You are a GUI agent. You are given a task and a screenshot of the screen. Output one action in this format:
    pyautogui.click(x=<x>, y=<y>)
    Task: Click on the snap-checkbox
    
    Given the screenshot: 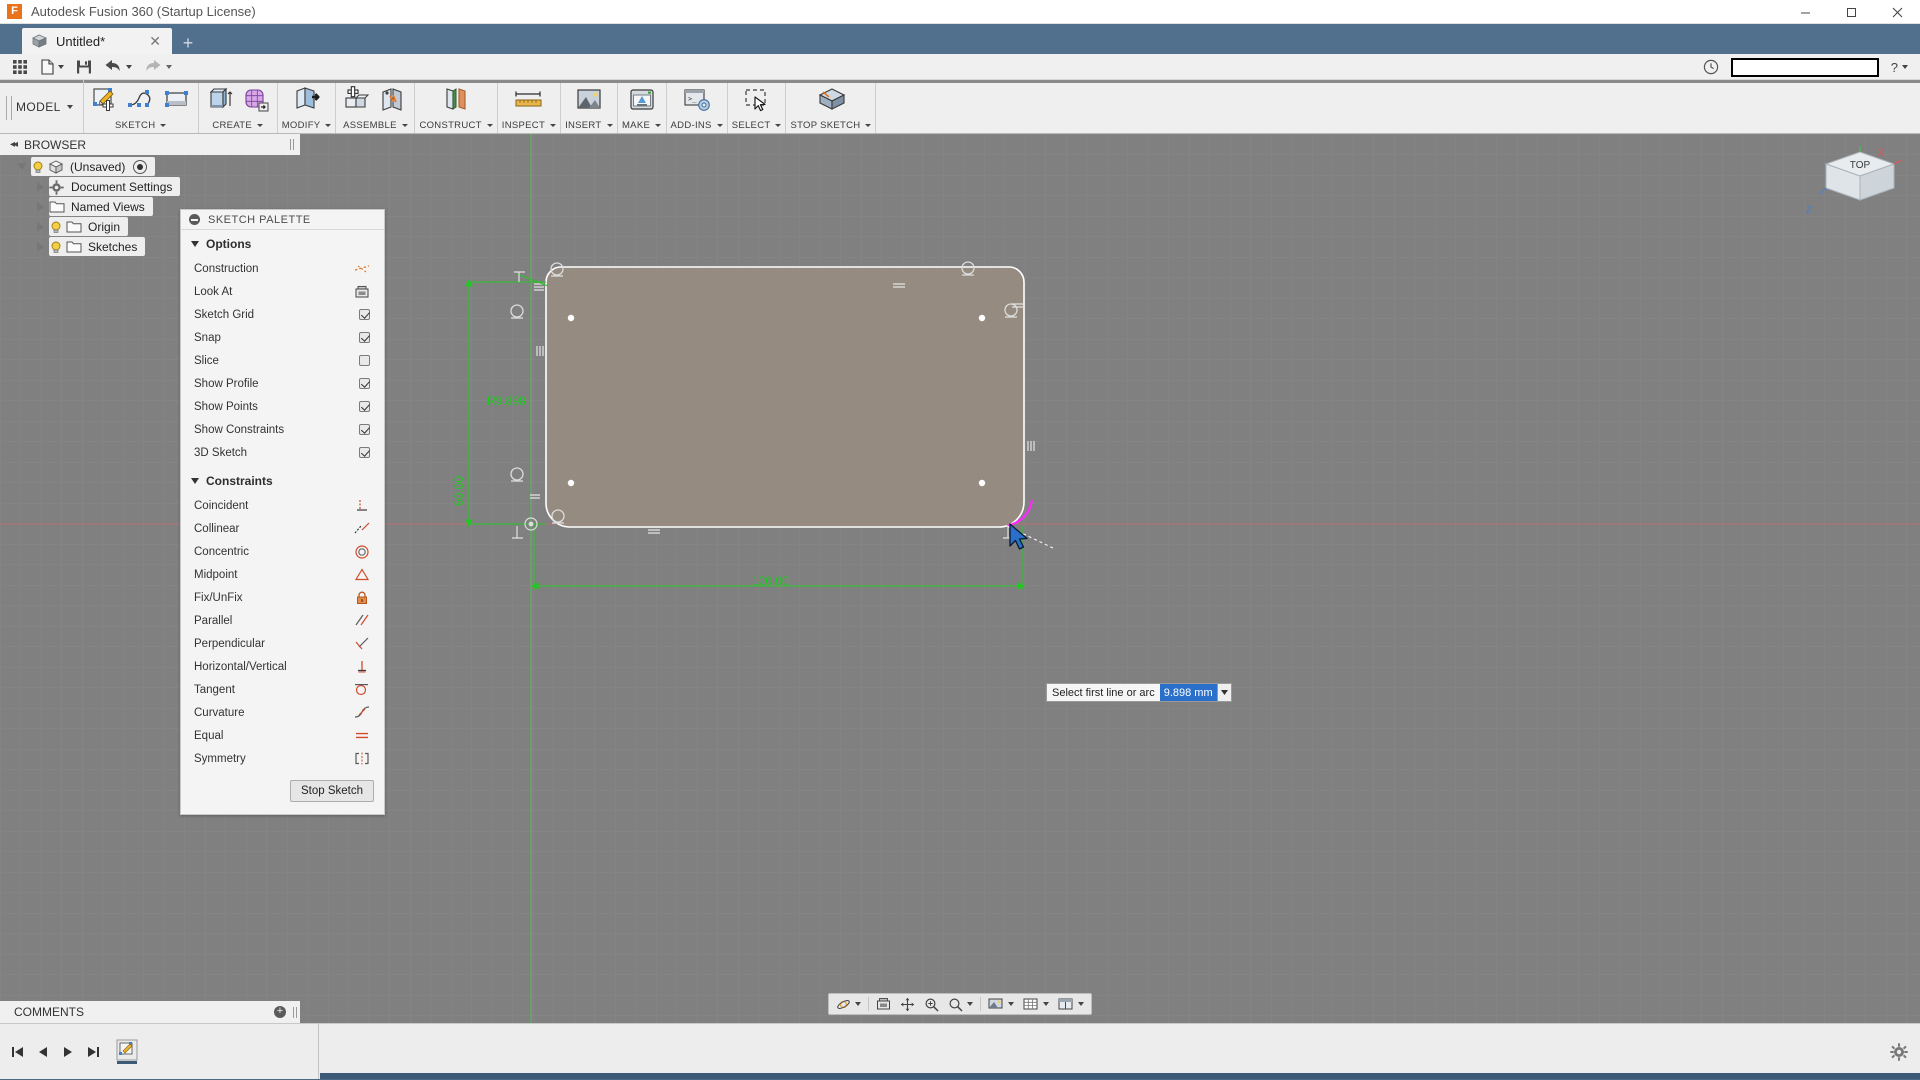 What is the action you would take?
    pyautogui.click(x=364, y=337)
    